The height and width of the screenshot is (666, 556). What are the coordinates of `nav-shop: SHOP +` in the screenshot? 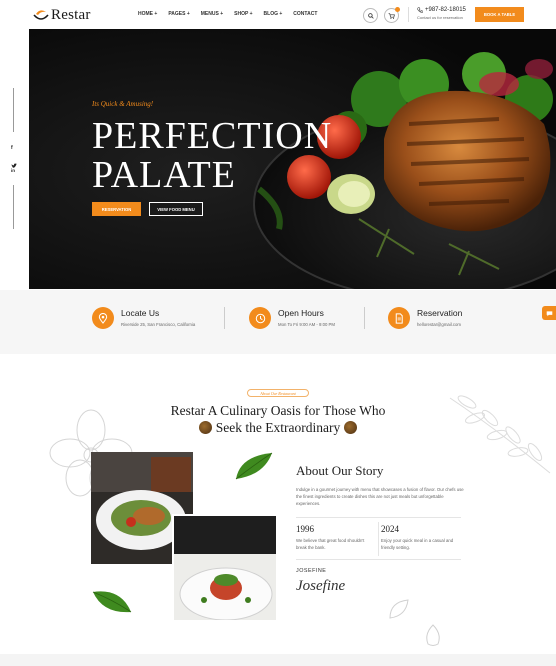 It's located at (243, 14).